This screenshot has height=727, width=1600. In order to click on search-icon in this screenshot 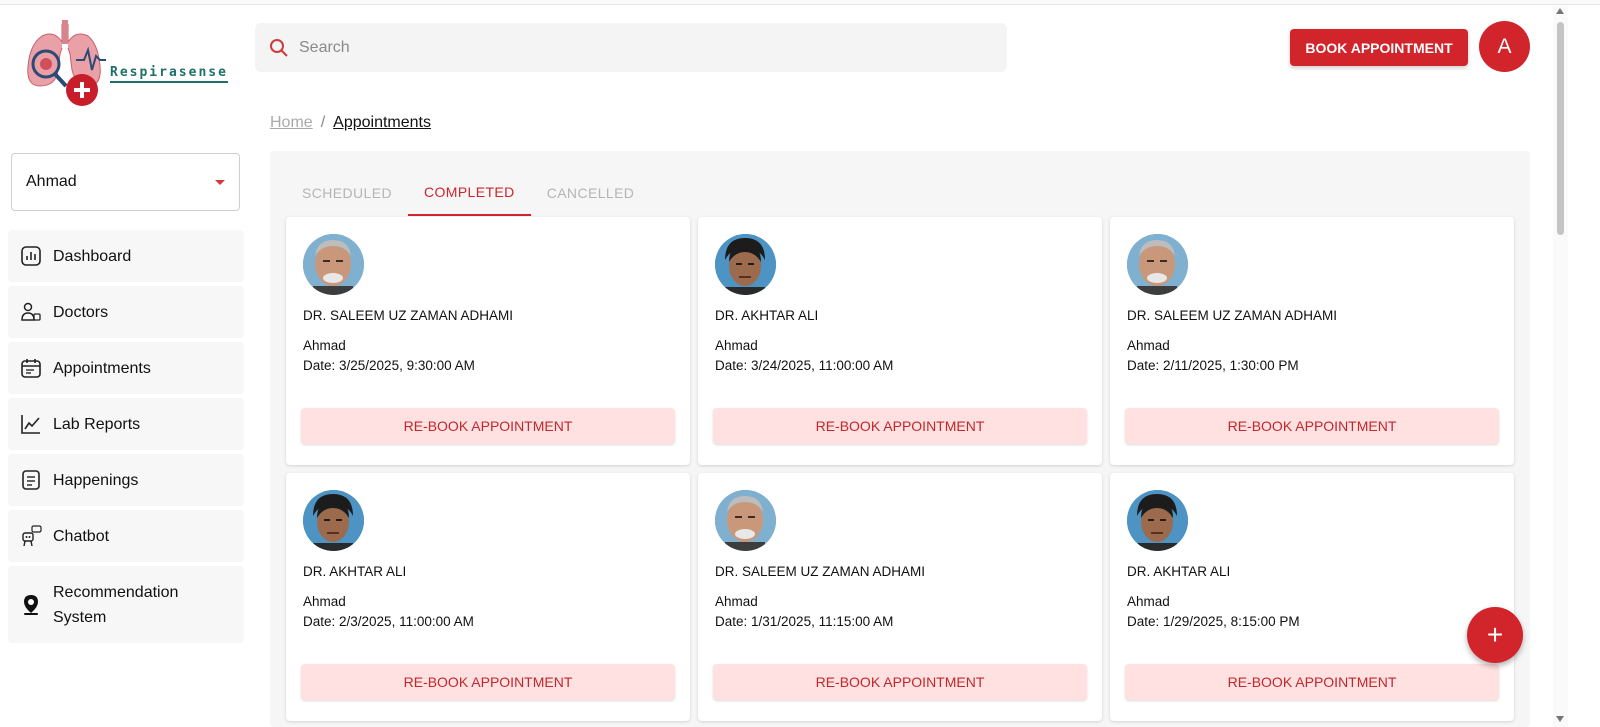, I will do `click(279, 47)`.